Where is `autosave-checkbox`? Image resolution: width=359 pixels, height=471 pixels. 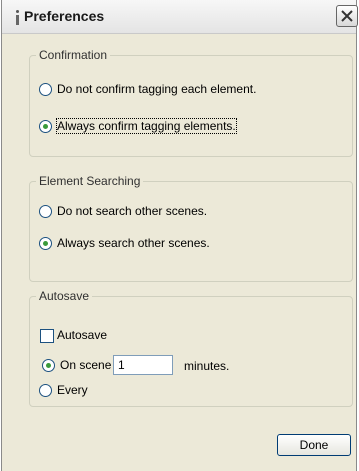 autosave-checkbox is located at coordinates (47, 336).